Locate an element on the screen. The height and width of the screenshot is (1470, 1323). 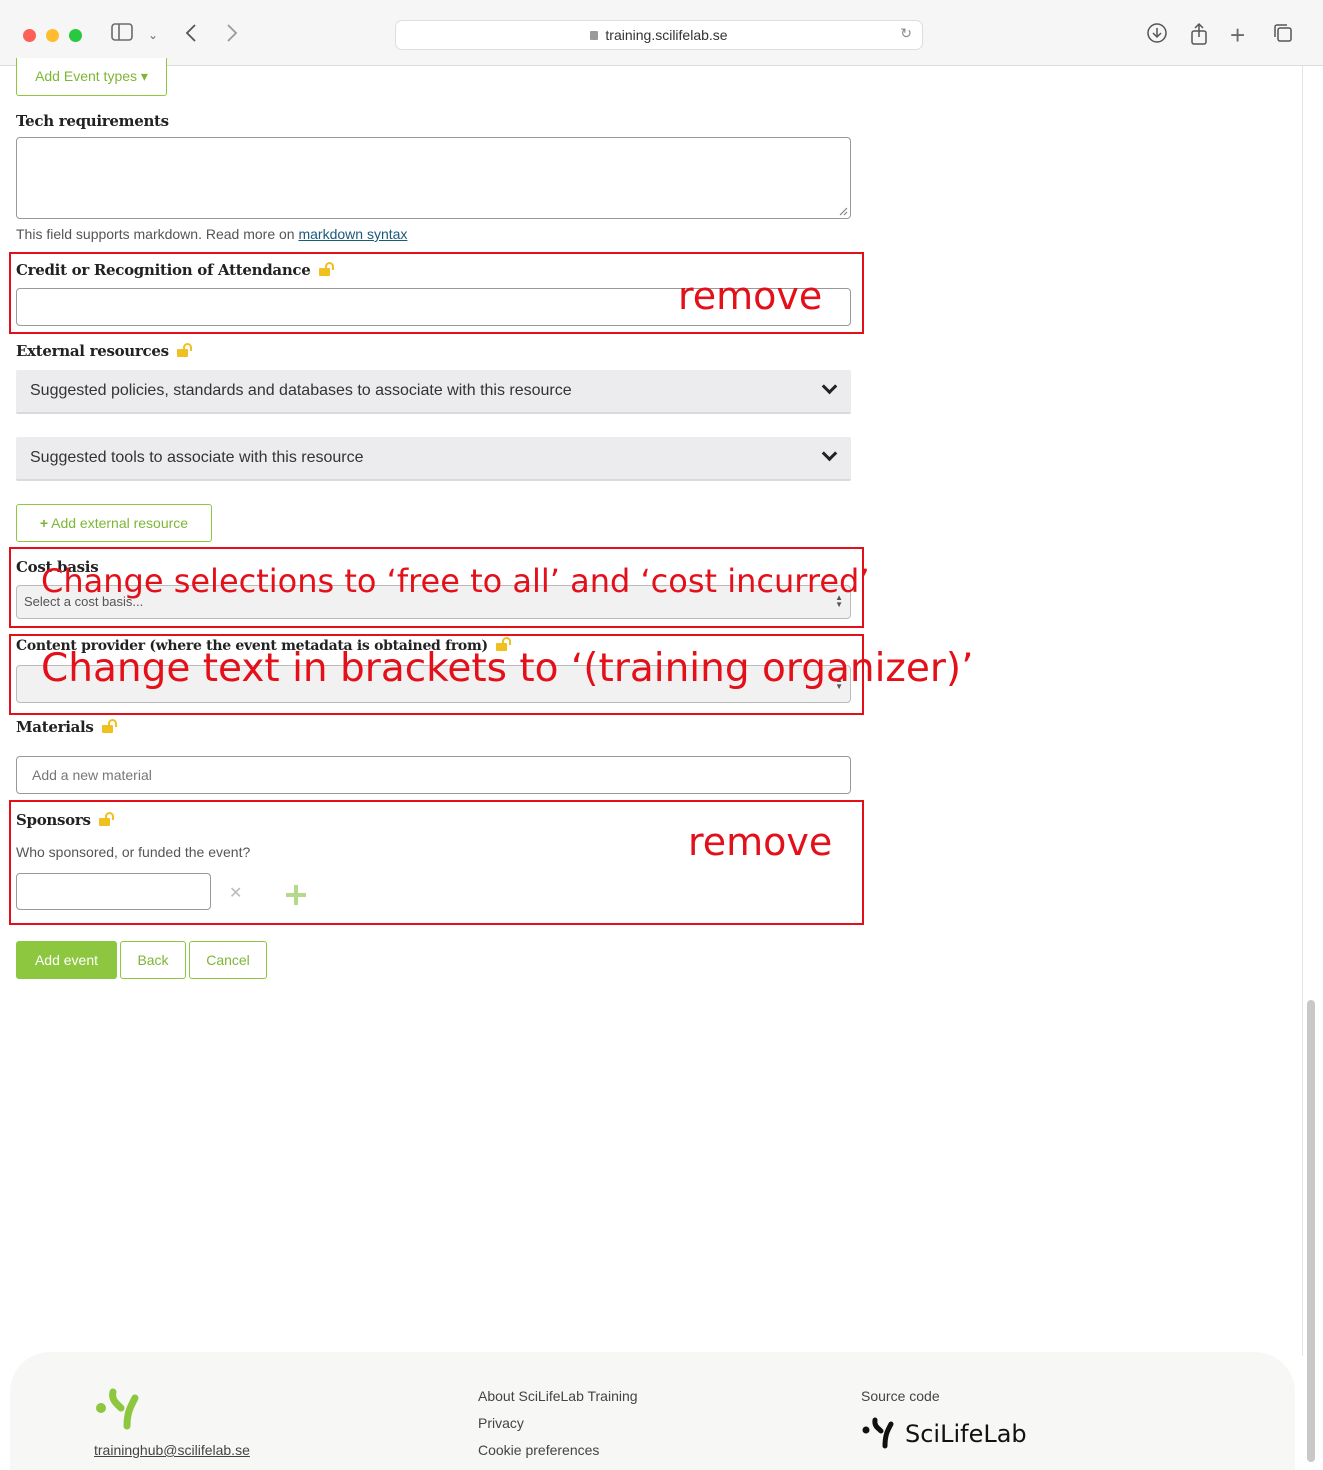
markdown-syntax-link: markdown syntax is located at coordinates (352, 234).